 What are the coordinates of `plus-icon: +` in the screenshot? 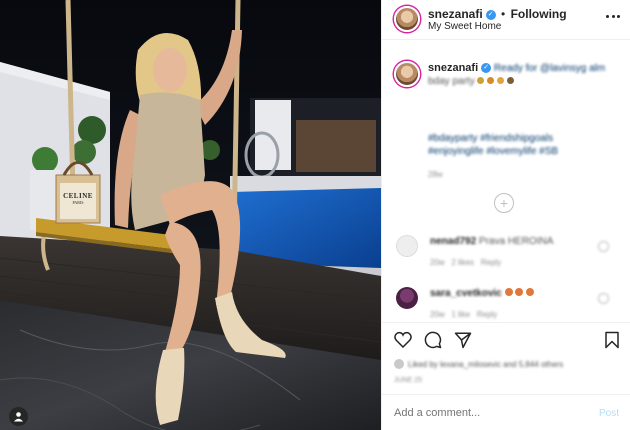 It's located at (504, 203).